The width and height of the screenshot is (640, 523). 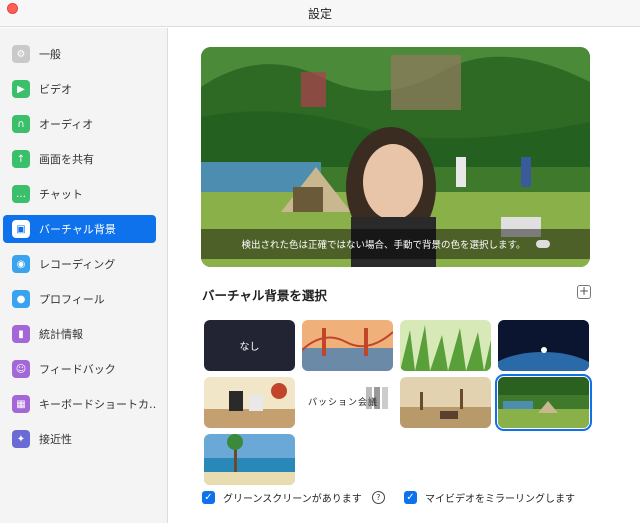 What do you see at coordinates (249, 402) in the screenshot?
I see `background-thumb-picnic-table` at bounding box center [249, 402].